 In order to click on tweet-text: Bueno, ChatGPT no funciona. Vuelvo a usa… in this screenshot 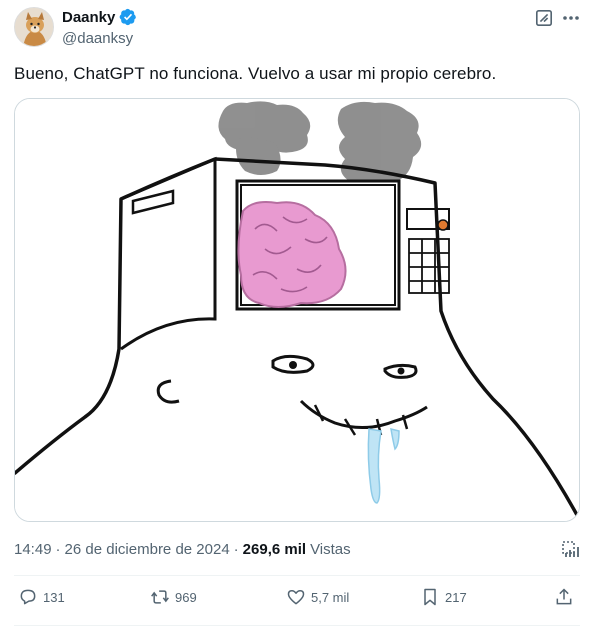, I will do `click(255, 73)`.